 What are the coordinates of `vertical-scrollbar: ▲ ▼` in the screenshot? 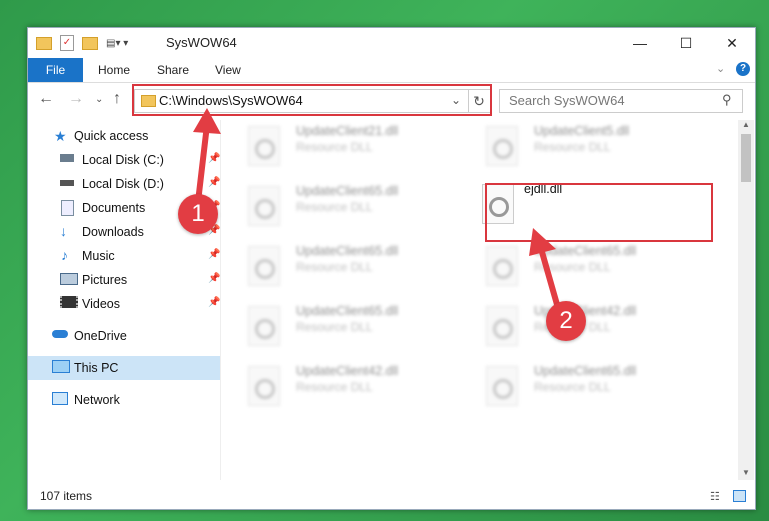 It's located at (746, 300).